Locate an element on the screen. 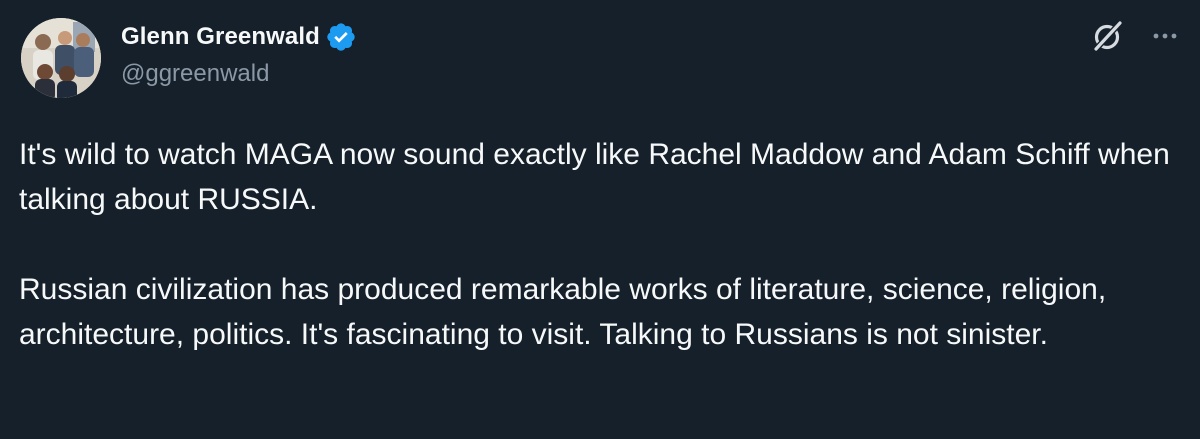 The width and height of the screenshot is (1200, 439). more-icon is located at coordinates (1165, 36).